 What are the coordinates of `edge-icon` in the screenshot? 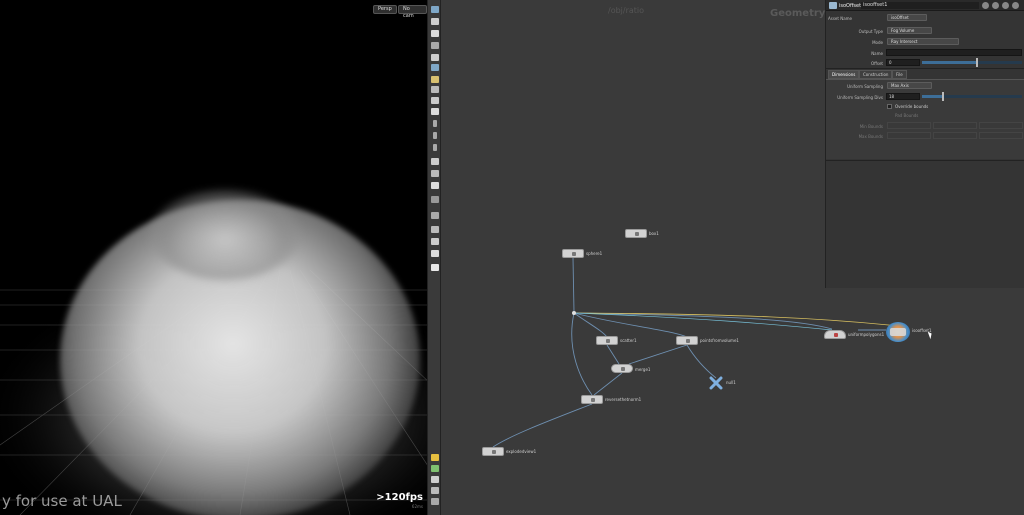 It's located at (435, 135).